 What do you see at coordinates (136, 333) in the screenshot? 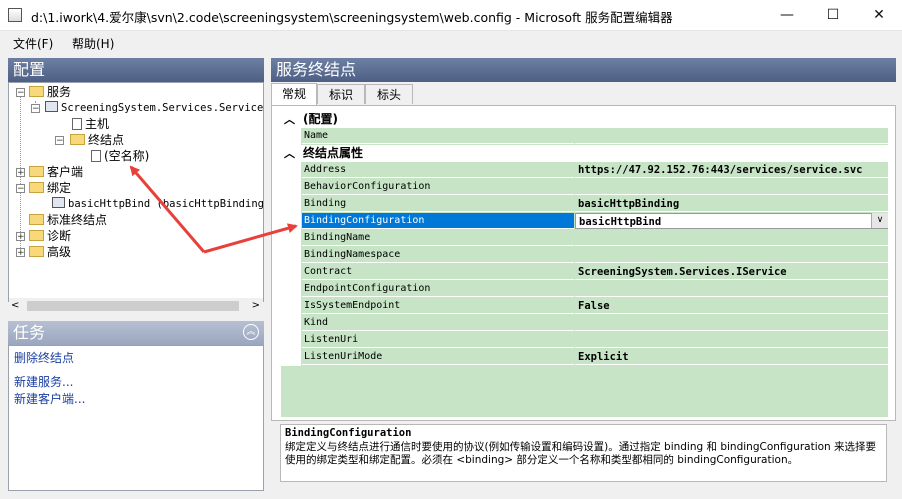
I see `tasks-header: 任务` at bounding box center [136, 333].